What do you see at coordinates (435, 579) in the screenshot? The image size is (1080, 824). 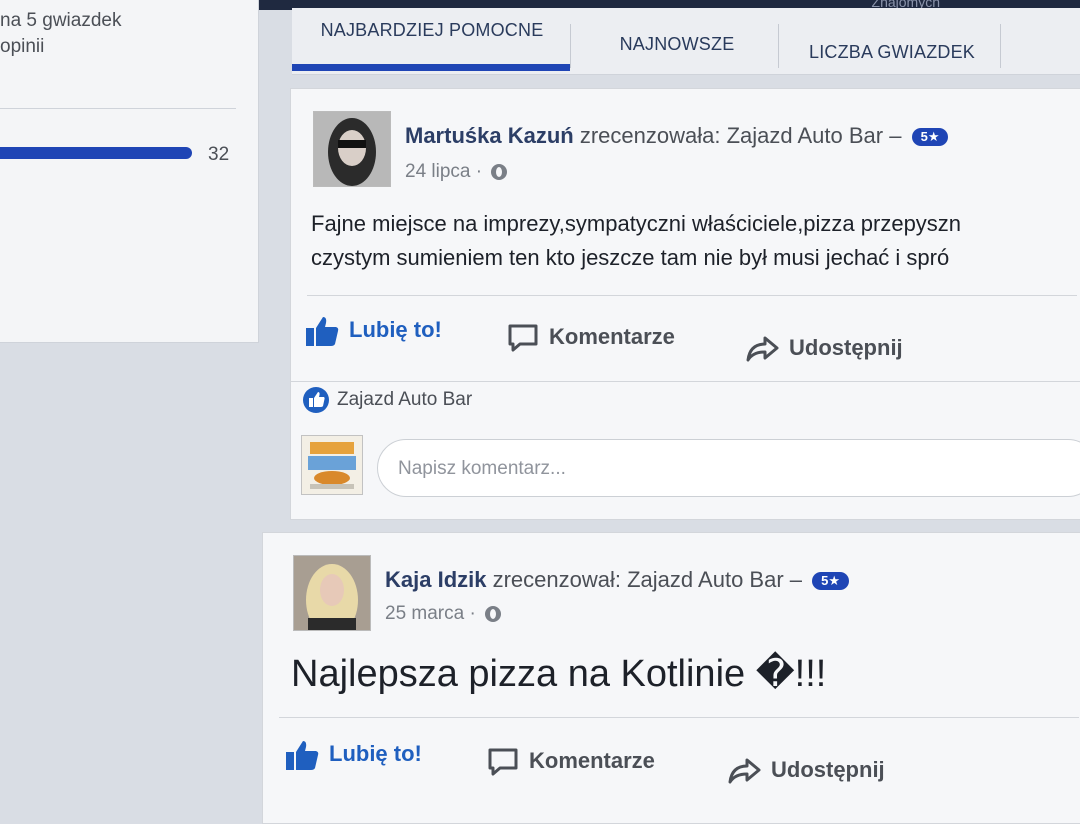 I see `reviewer-name: Kaja Idzik` at bounding box center [435, 579].